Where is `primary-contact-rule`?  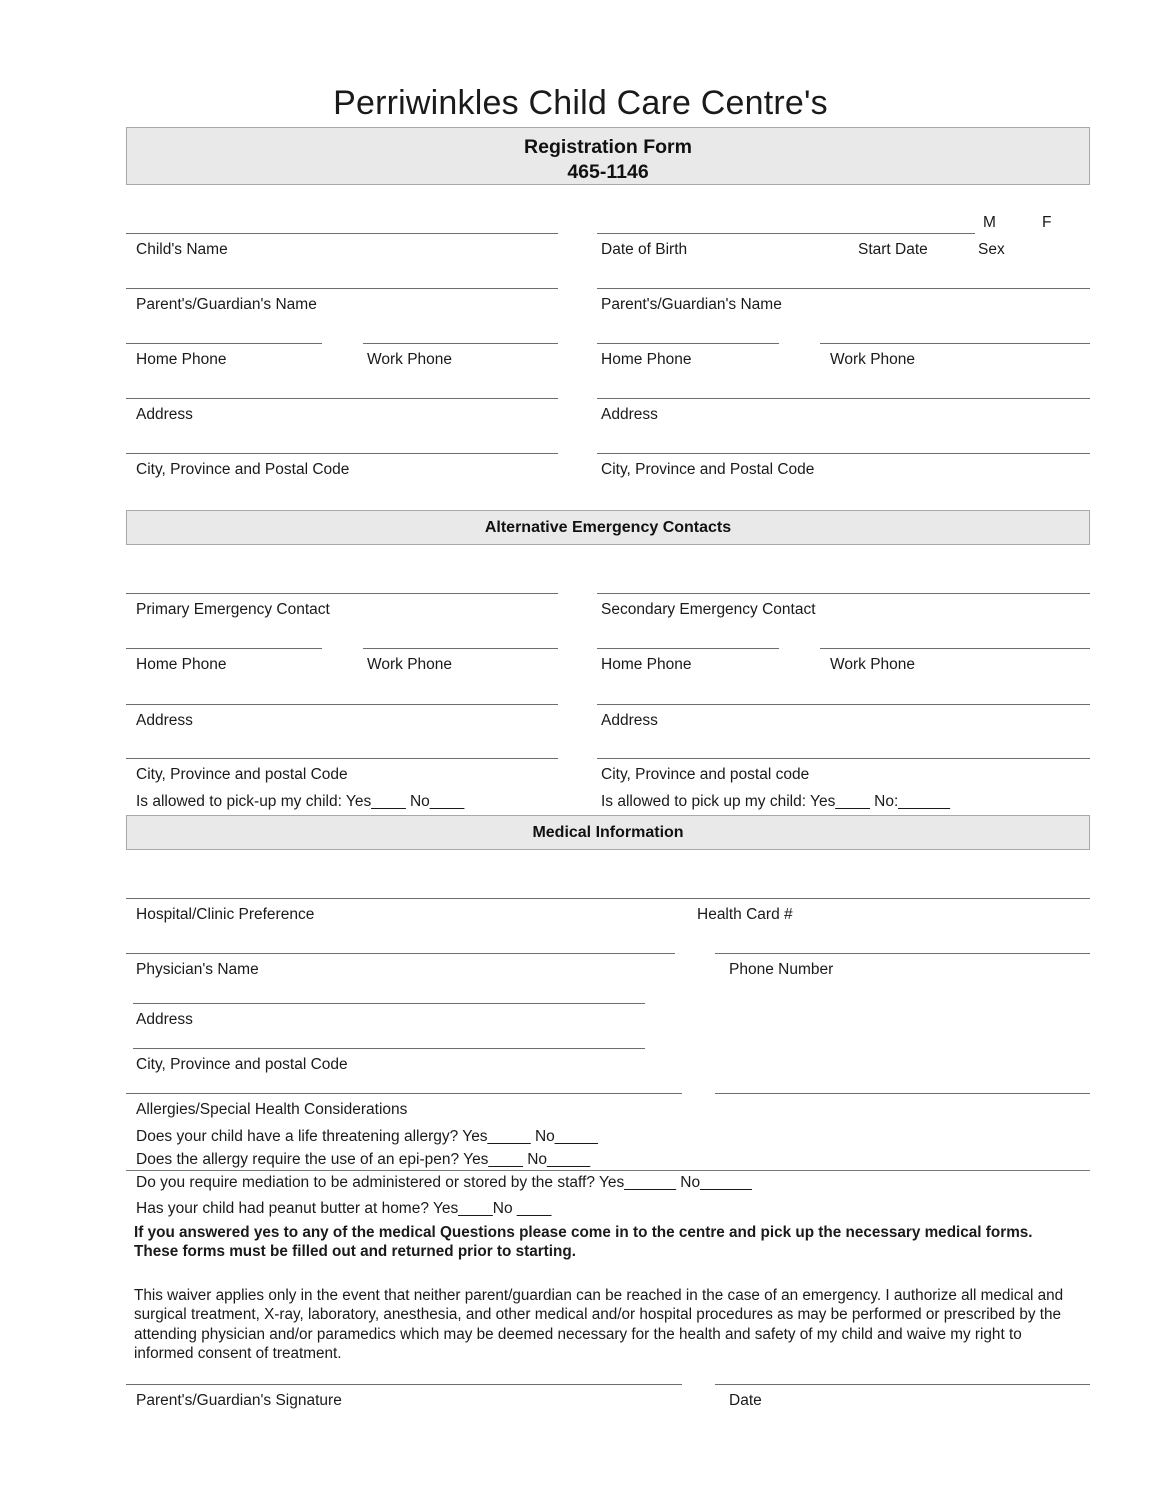
primary-contact-rule is located at coordinates (342, 593).